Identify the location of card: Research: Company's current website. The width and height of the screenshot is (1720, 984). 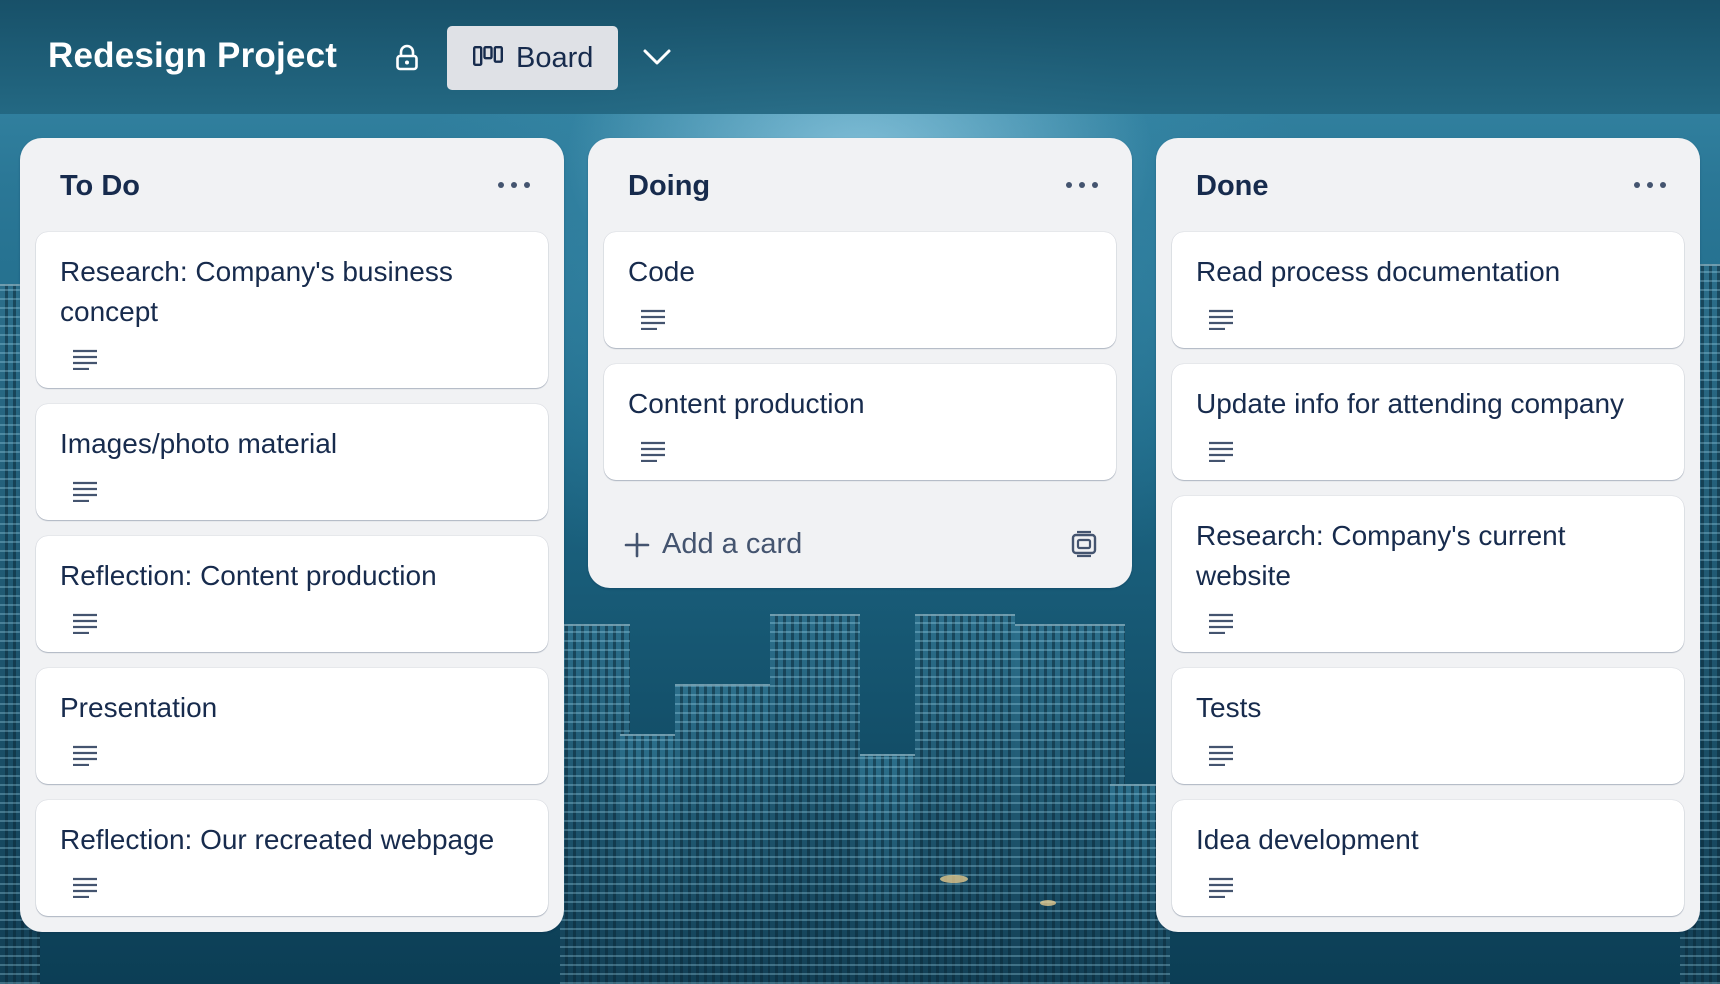
(1428, 574).